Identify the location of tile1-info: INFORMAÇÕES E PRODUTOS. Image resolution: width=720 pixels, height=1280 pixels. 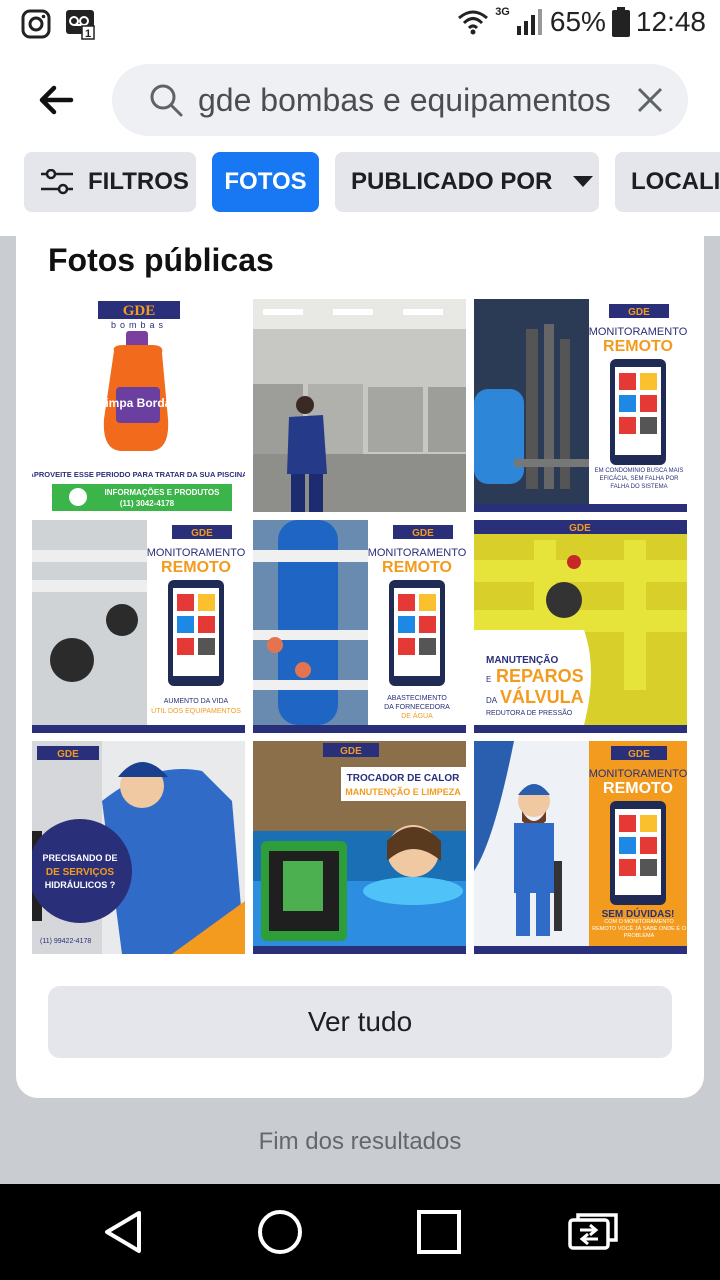
(163, 492).